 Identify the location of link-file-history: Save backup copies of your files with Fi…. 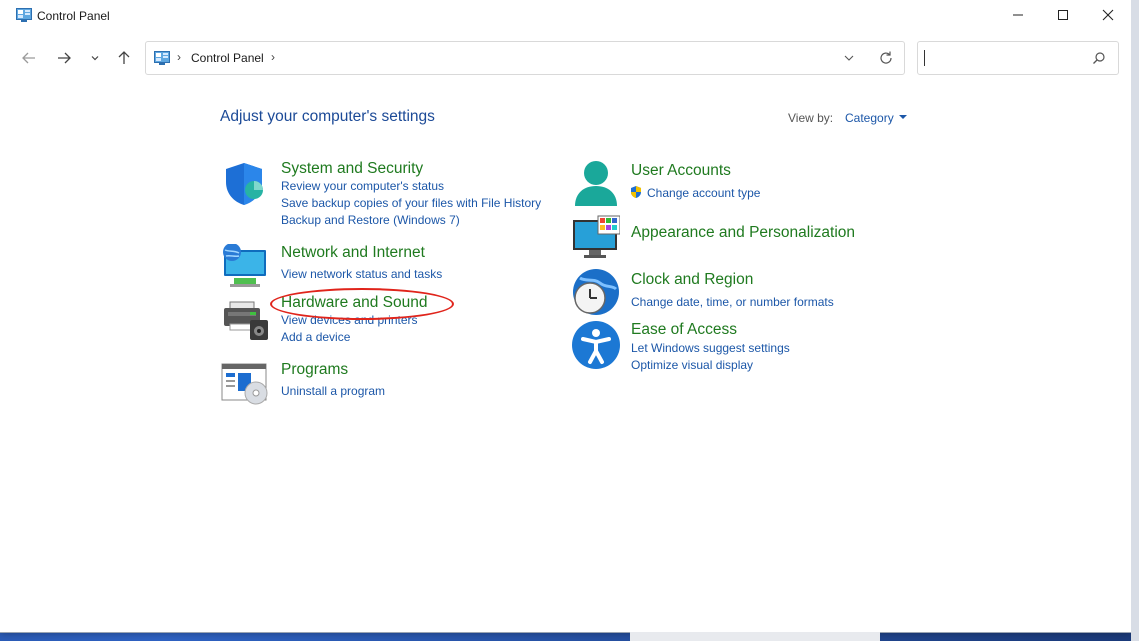
(411, 203).